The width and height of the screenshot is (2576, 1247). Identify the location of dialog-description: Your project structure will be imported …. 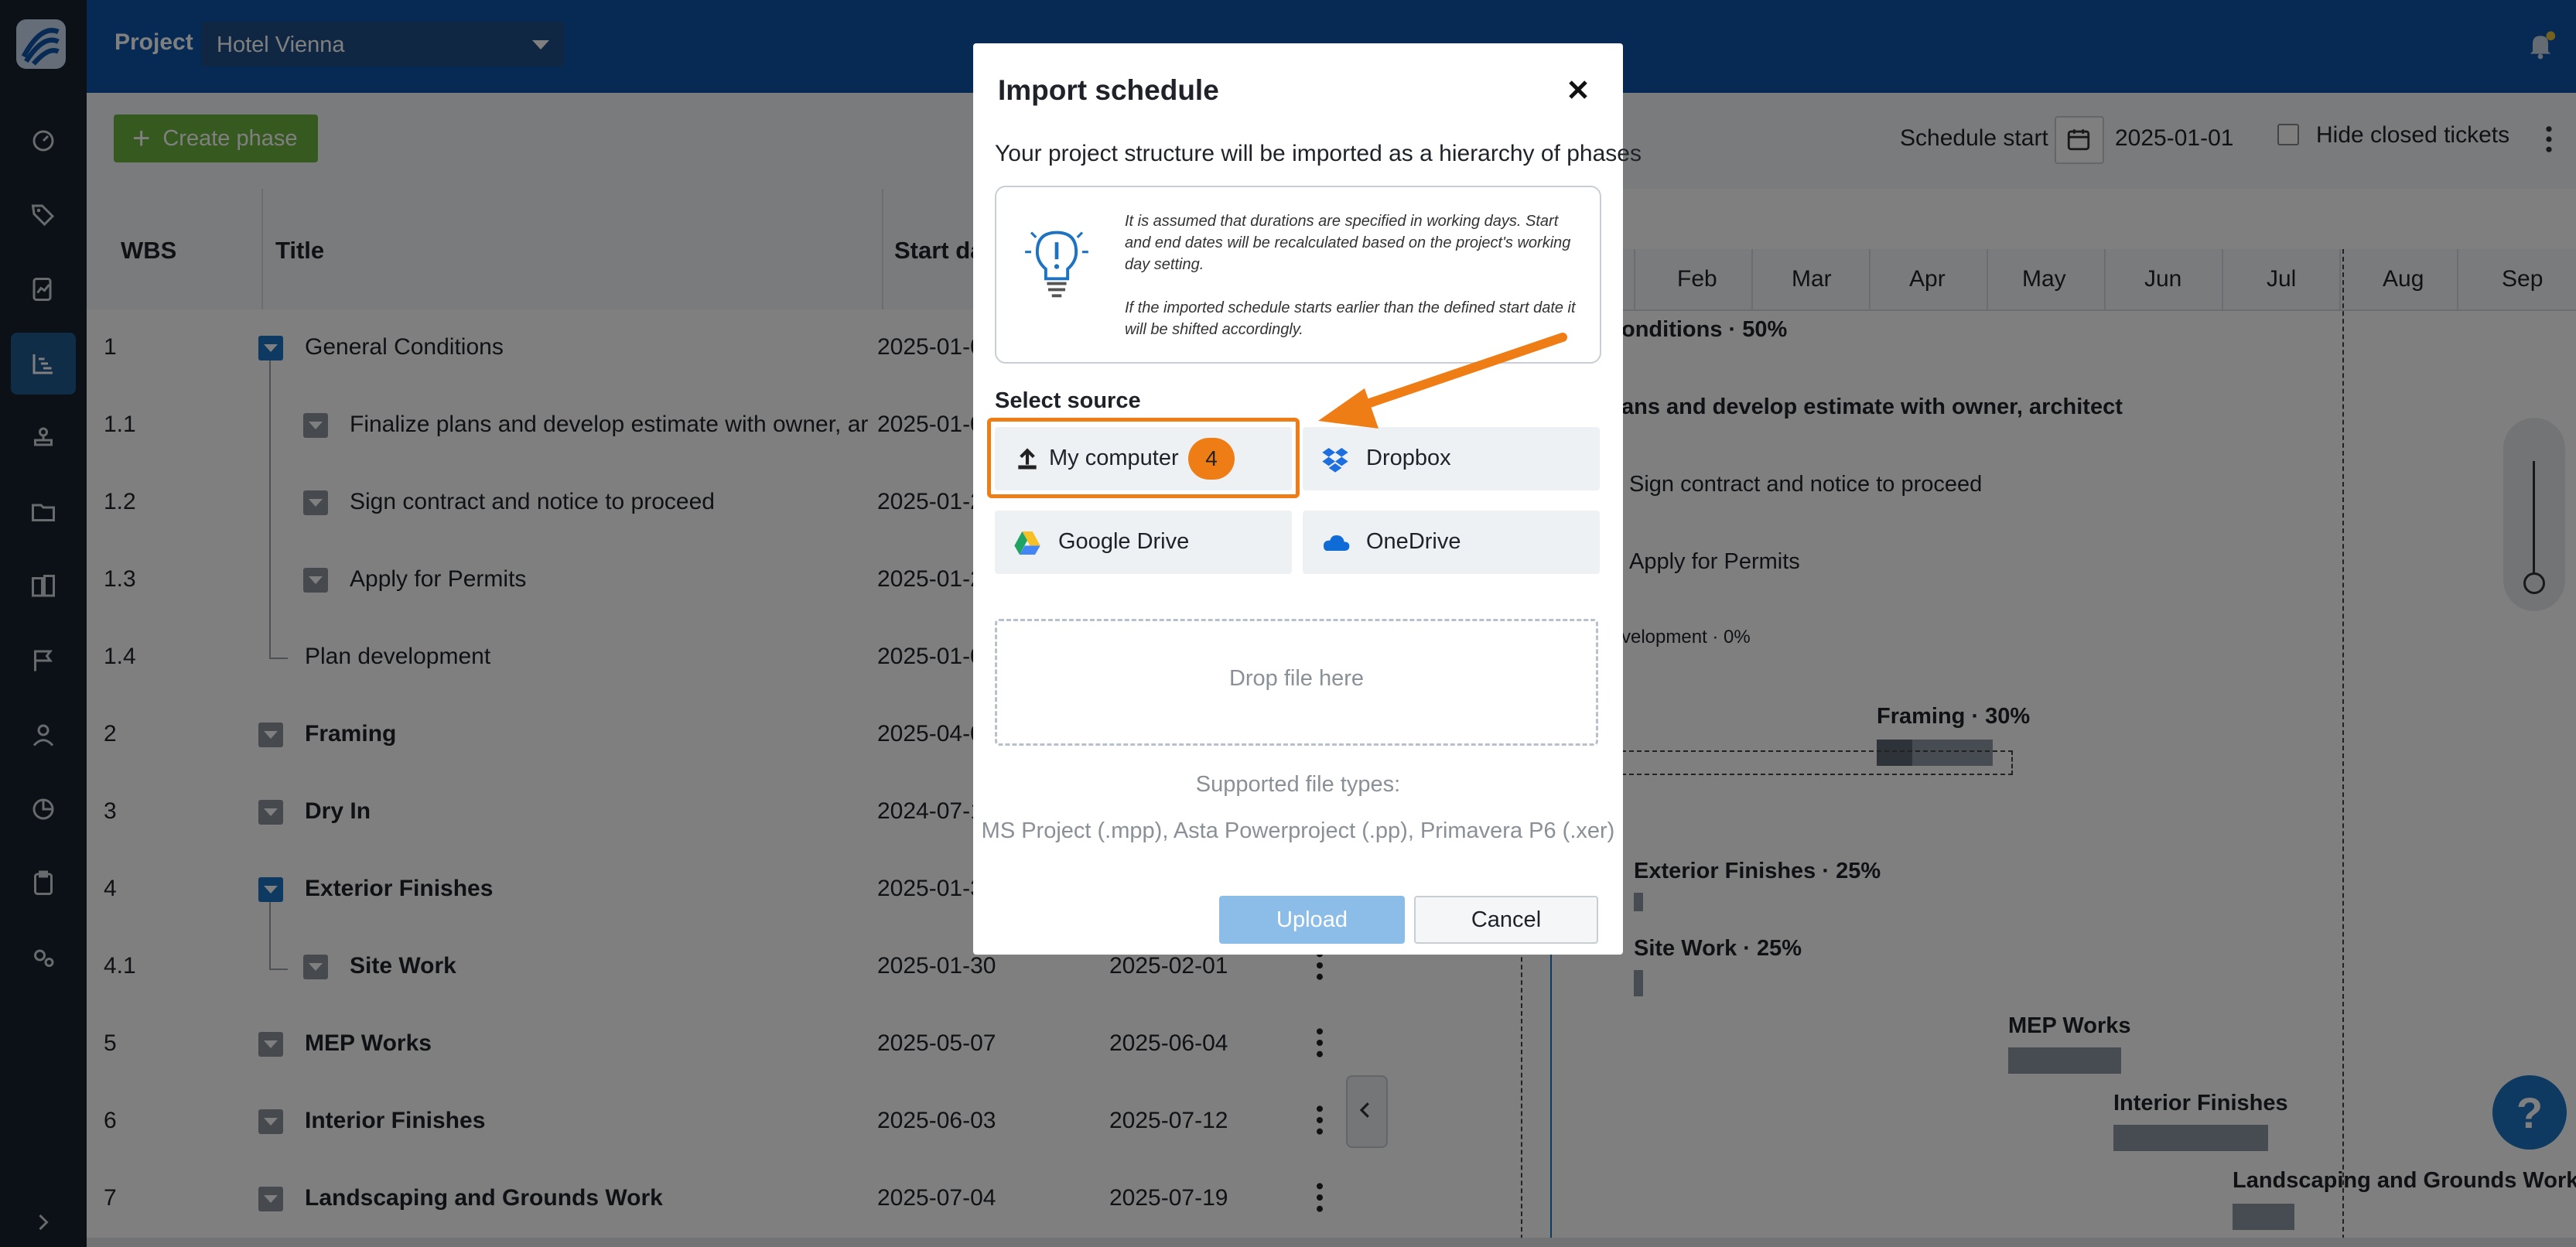
(1318, 153).